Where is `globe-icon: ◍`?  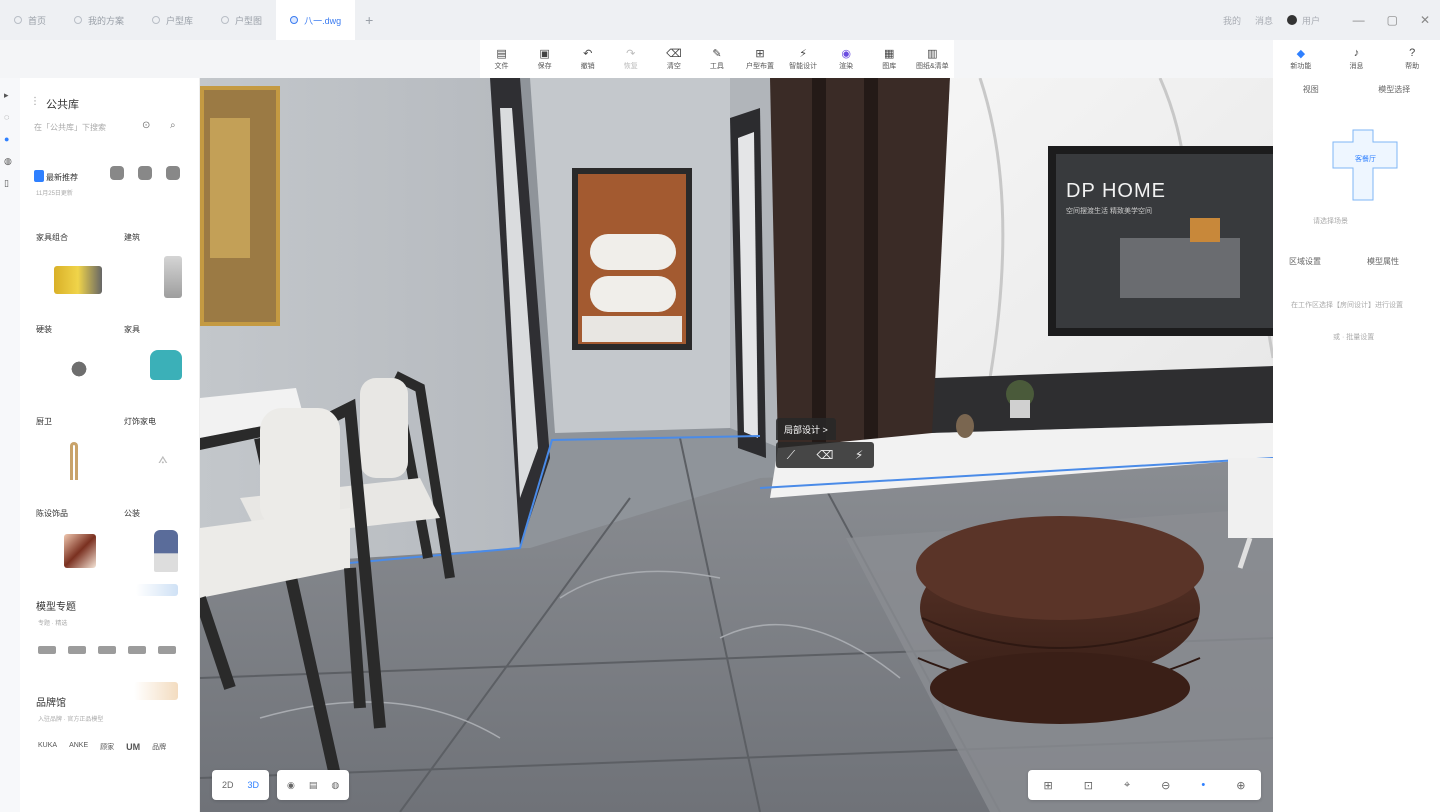 globe-icon: ◍ is located at coordinates (335, 785).